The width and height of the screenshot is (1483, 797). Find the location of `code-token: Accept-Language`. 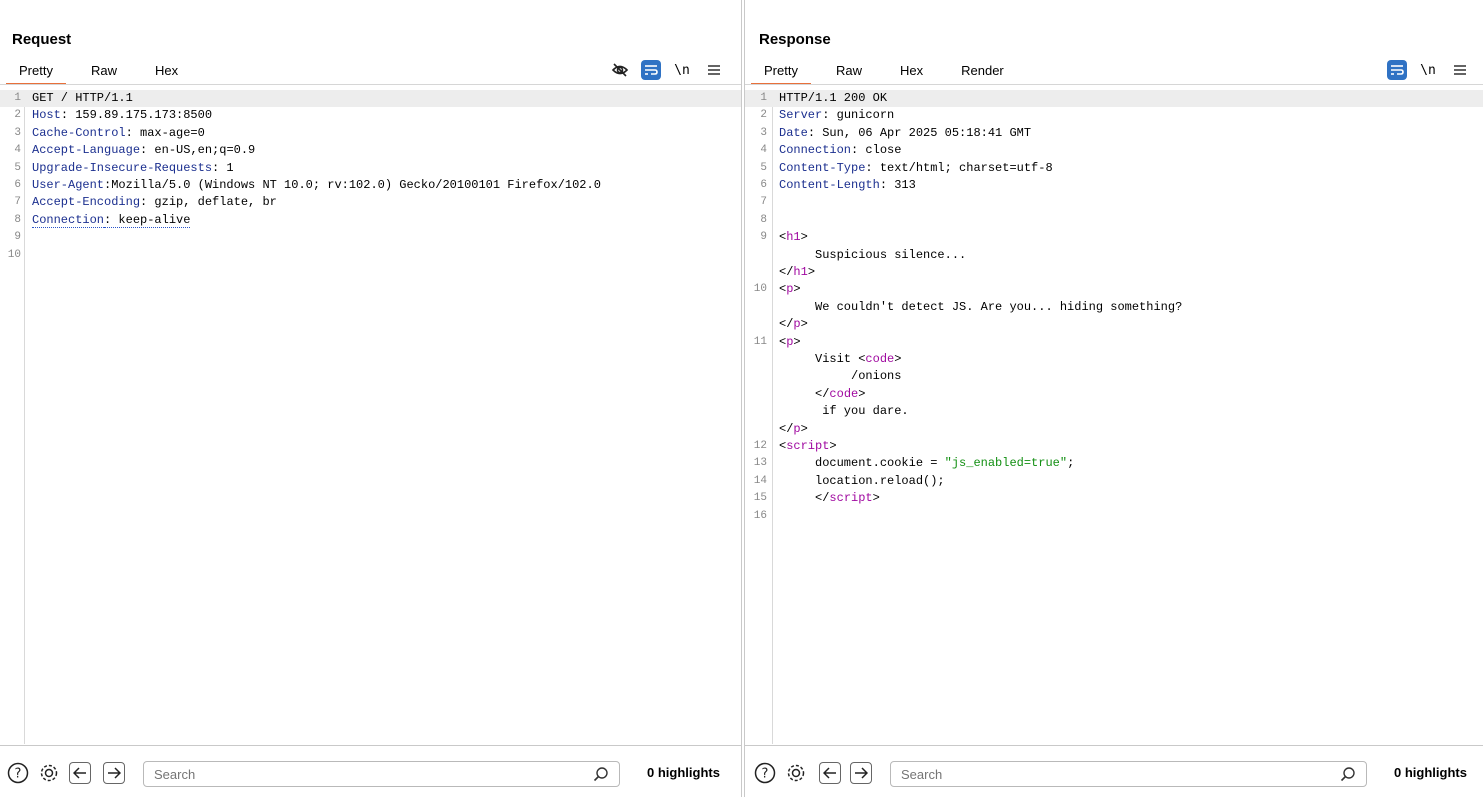

code-token: Accept-Language is located at coordinates (86, 150).